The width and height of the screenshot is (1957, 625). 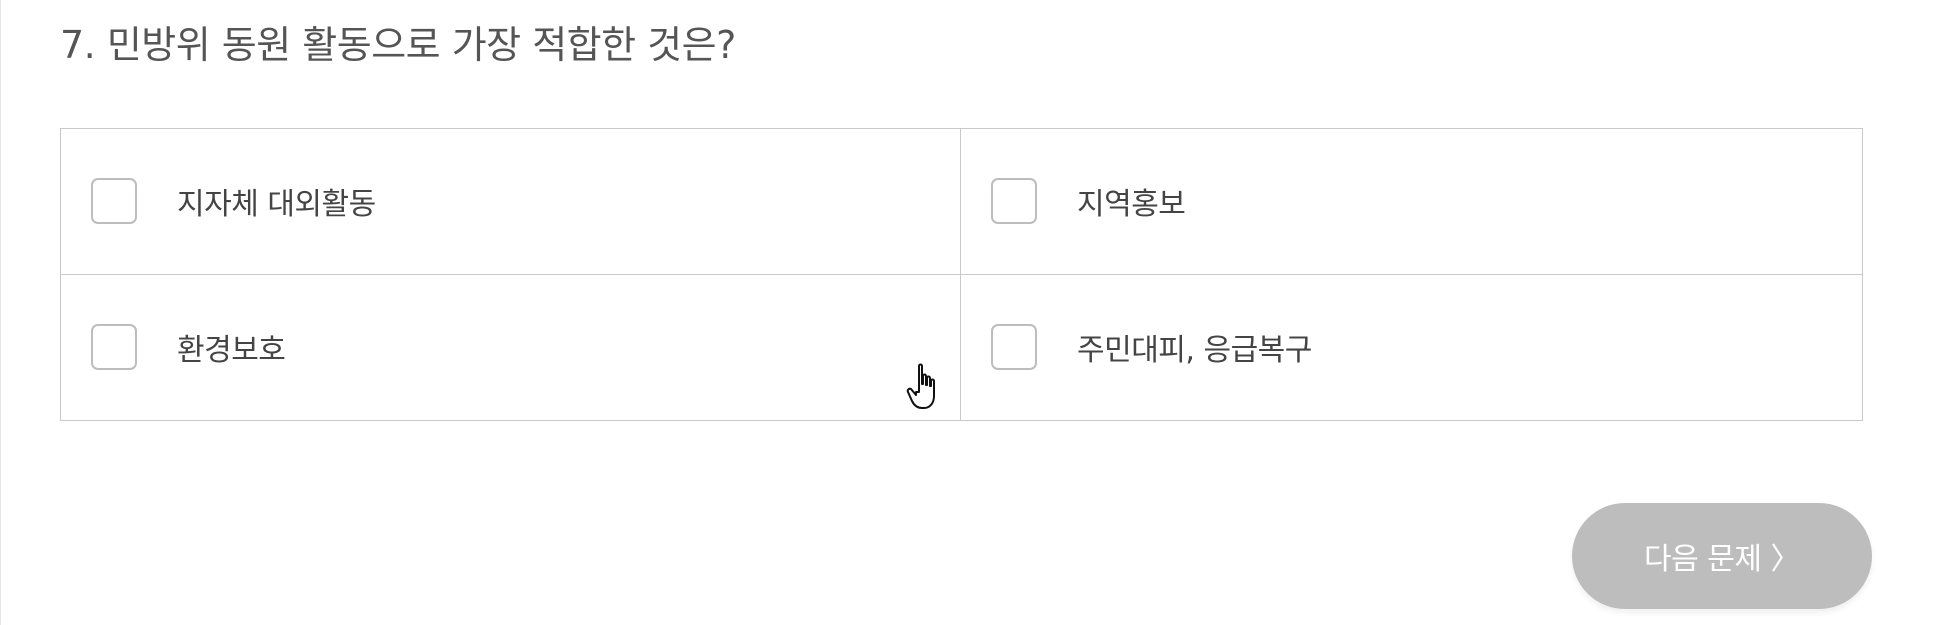 I want to click on option-3-label: 환경보호, so click(x=231, y=351).